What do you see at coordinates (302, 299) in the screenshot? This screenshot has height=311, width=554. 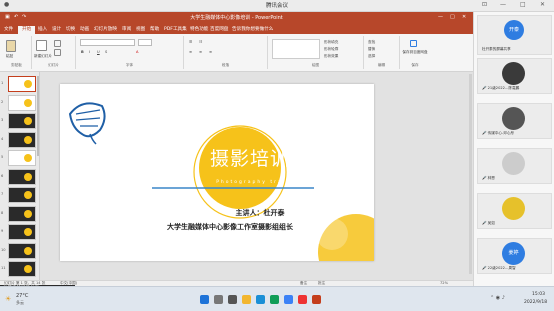 I see `wps-icon` at bounding box center [302, 299].